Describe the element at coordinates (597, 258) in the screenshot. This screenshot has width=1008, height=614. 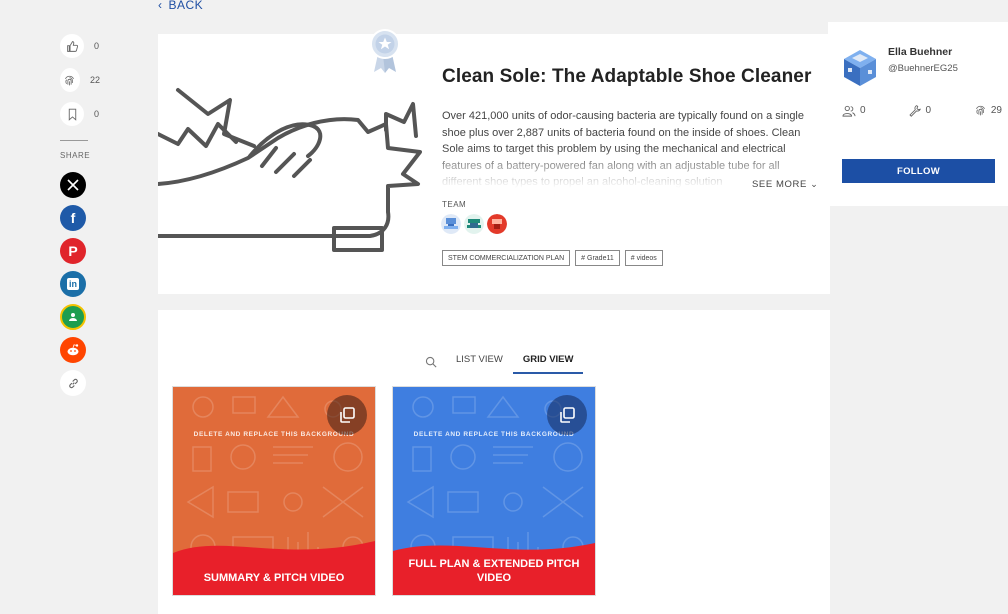
I see `tag-chip: # Grade11` at that location.